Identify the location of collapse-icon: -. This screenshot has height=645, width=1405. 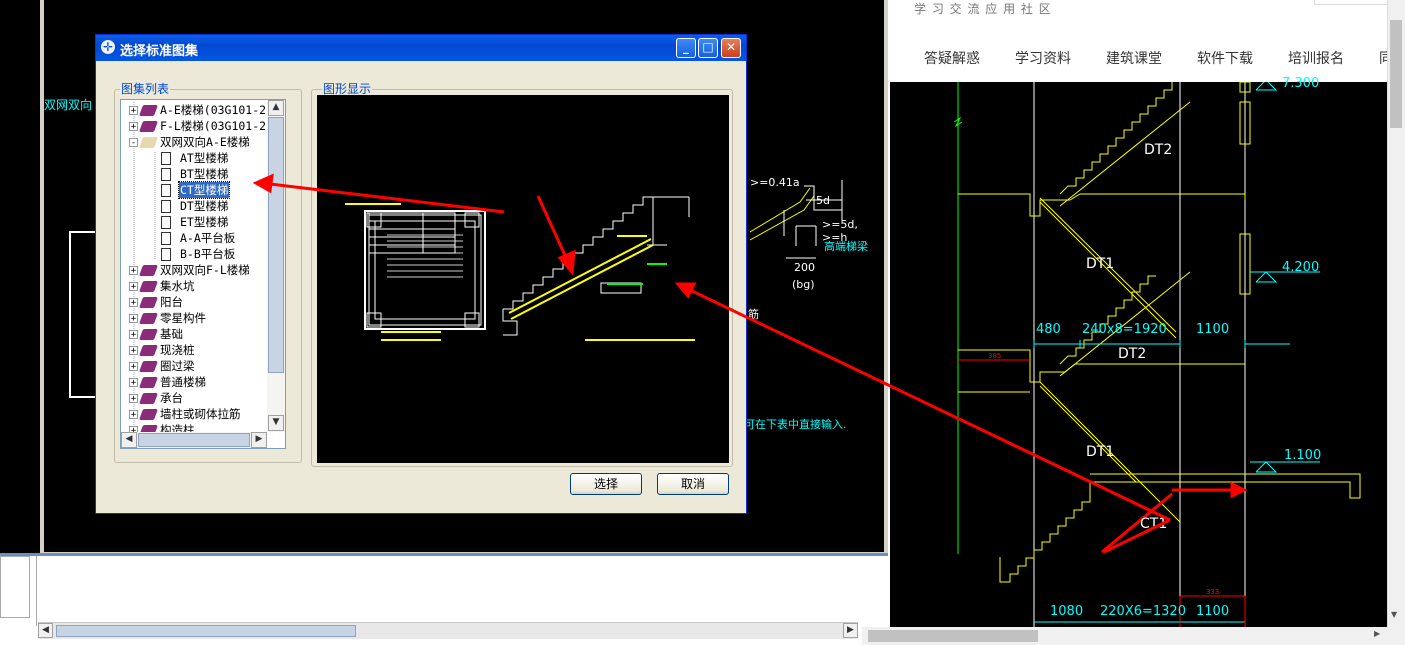
(133, 143).